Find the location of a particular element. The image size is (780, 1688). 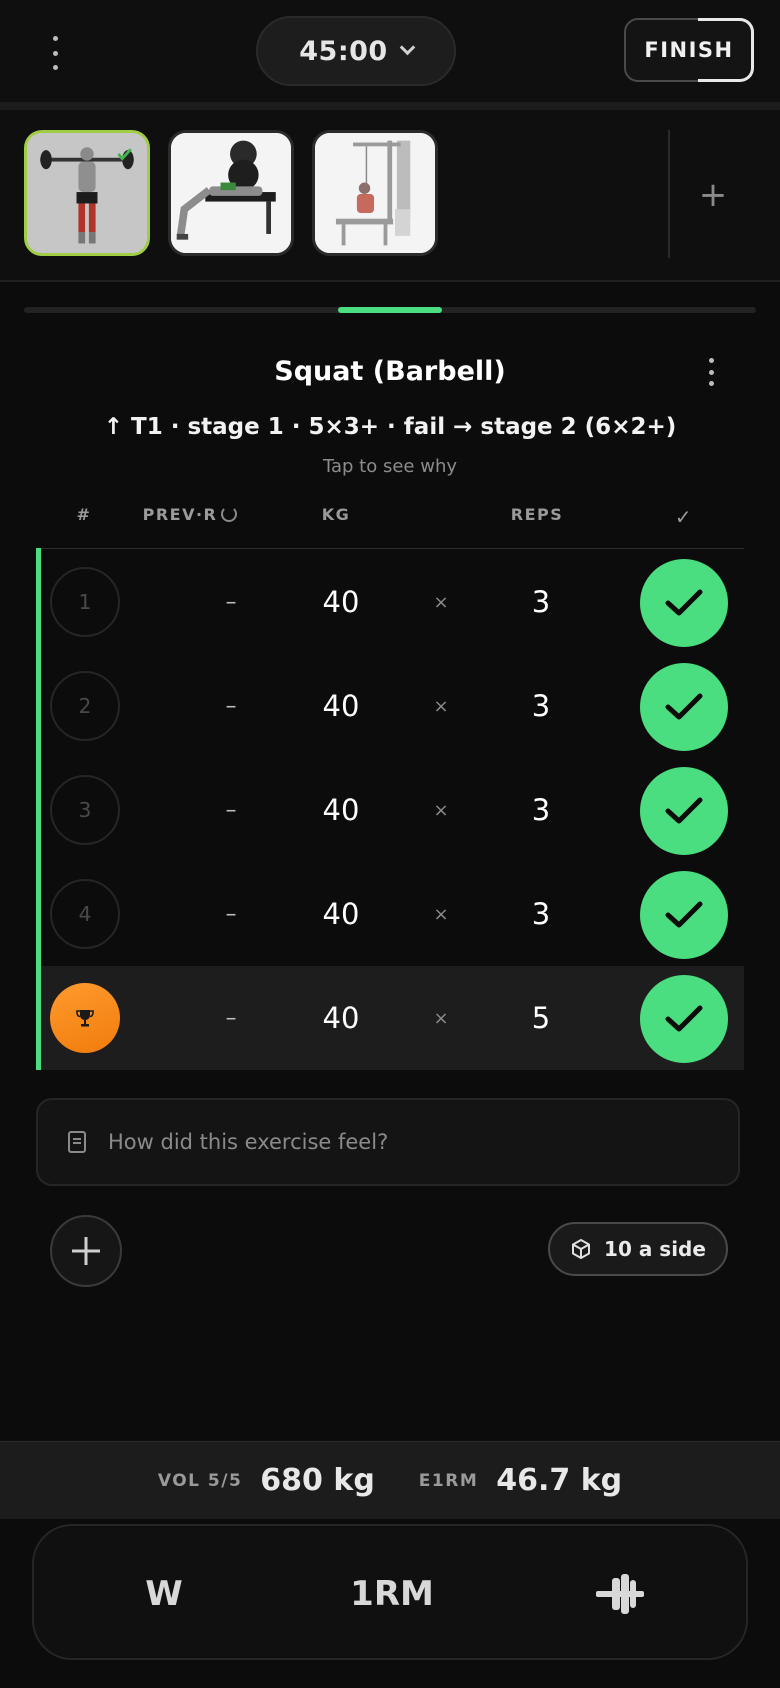

dumbbell-icon is located at coordinates (620, 1594).